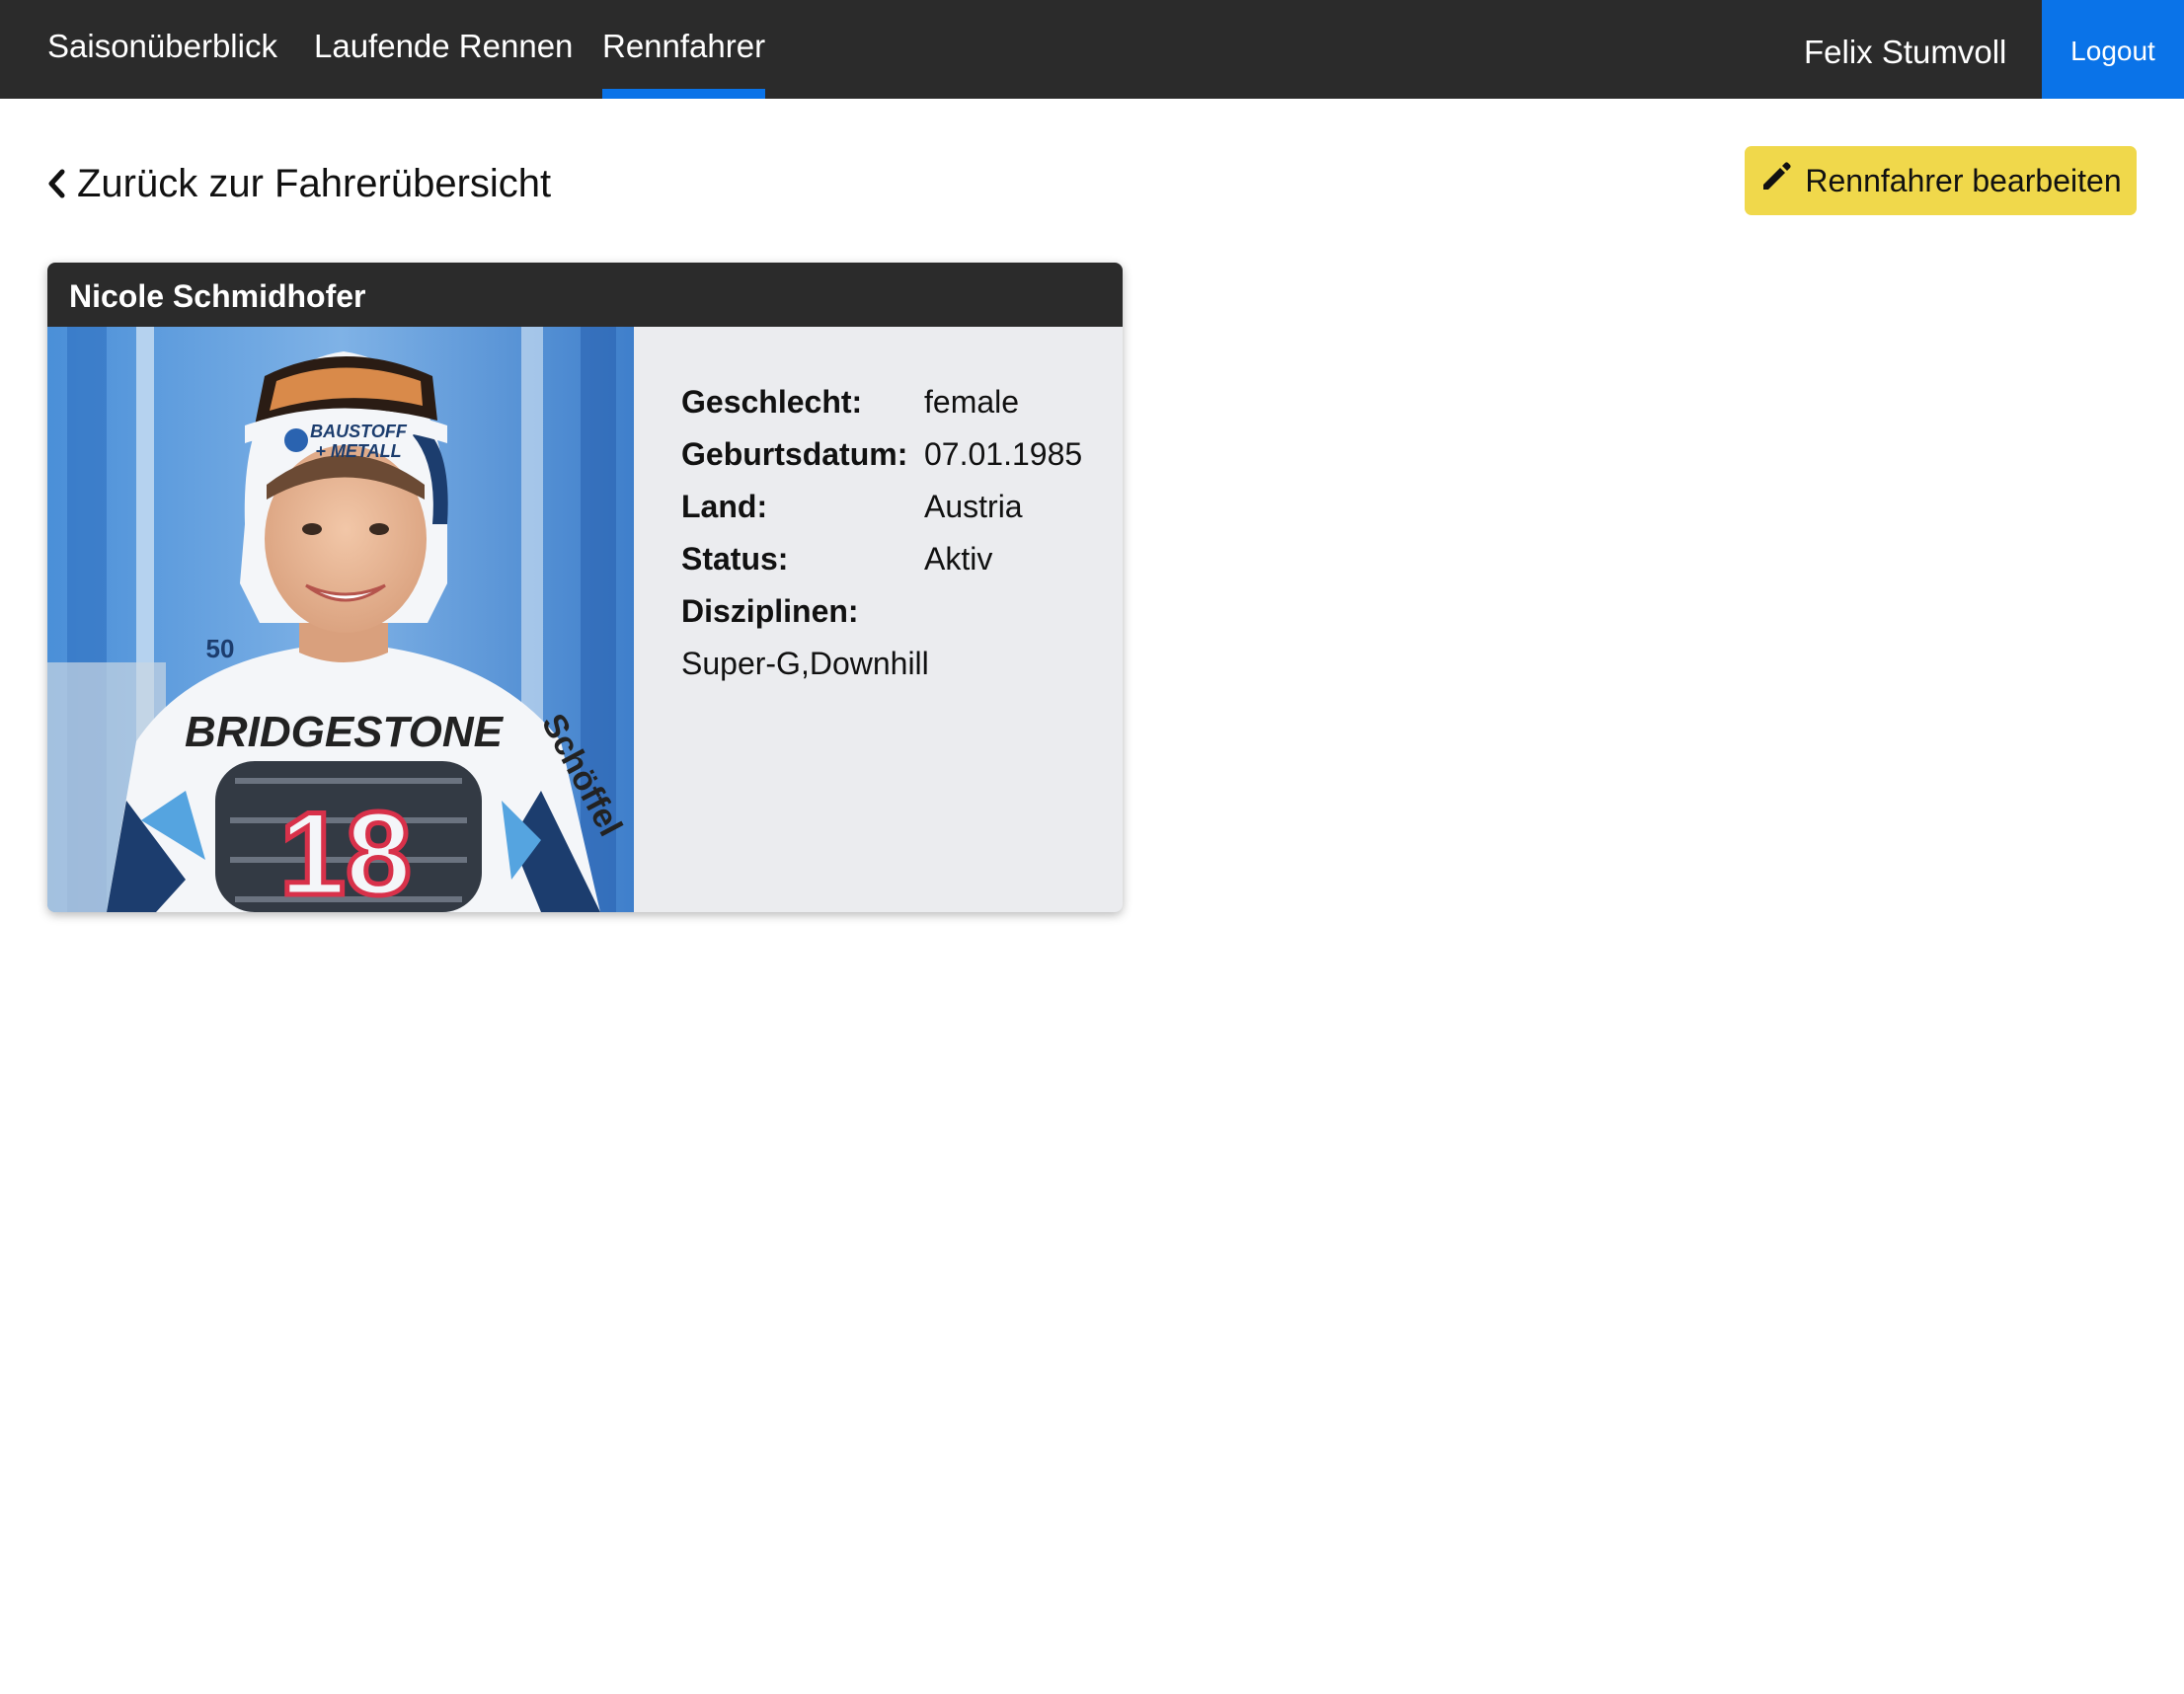 Image resolution: width=2184 pixels, height=1694 pixels. What do you see at coordinates (1963, 180) in the screenshot?
I see `edit-driver-button-label: Rennfahrer bearbeiten` at bounding box center [1963, 180].